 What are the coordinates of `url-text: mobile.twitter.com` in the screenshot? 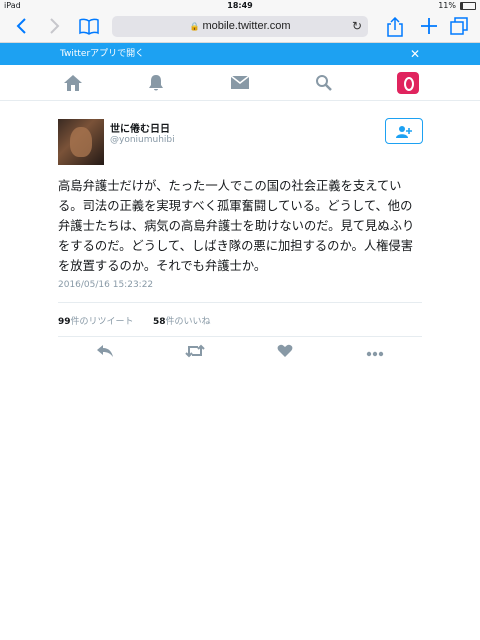 It's located at (246, 26).